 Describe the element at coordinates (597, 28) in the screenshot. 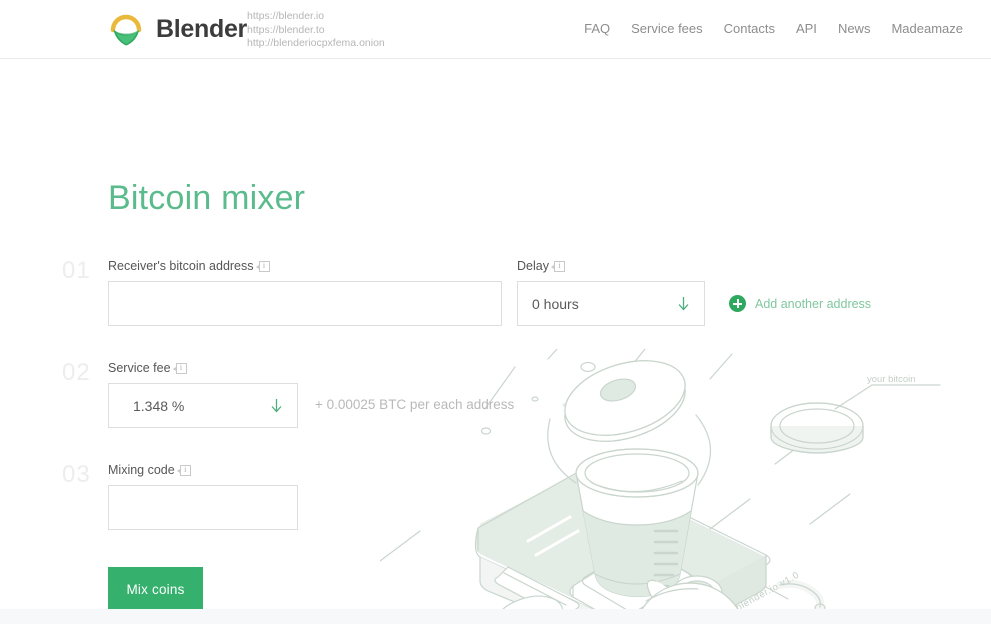

I see `nav-item-faq: FAQ` at that location.